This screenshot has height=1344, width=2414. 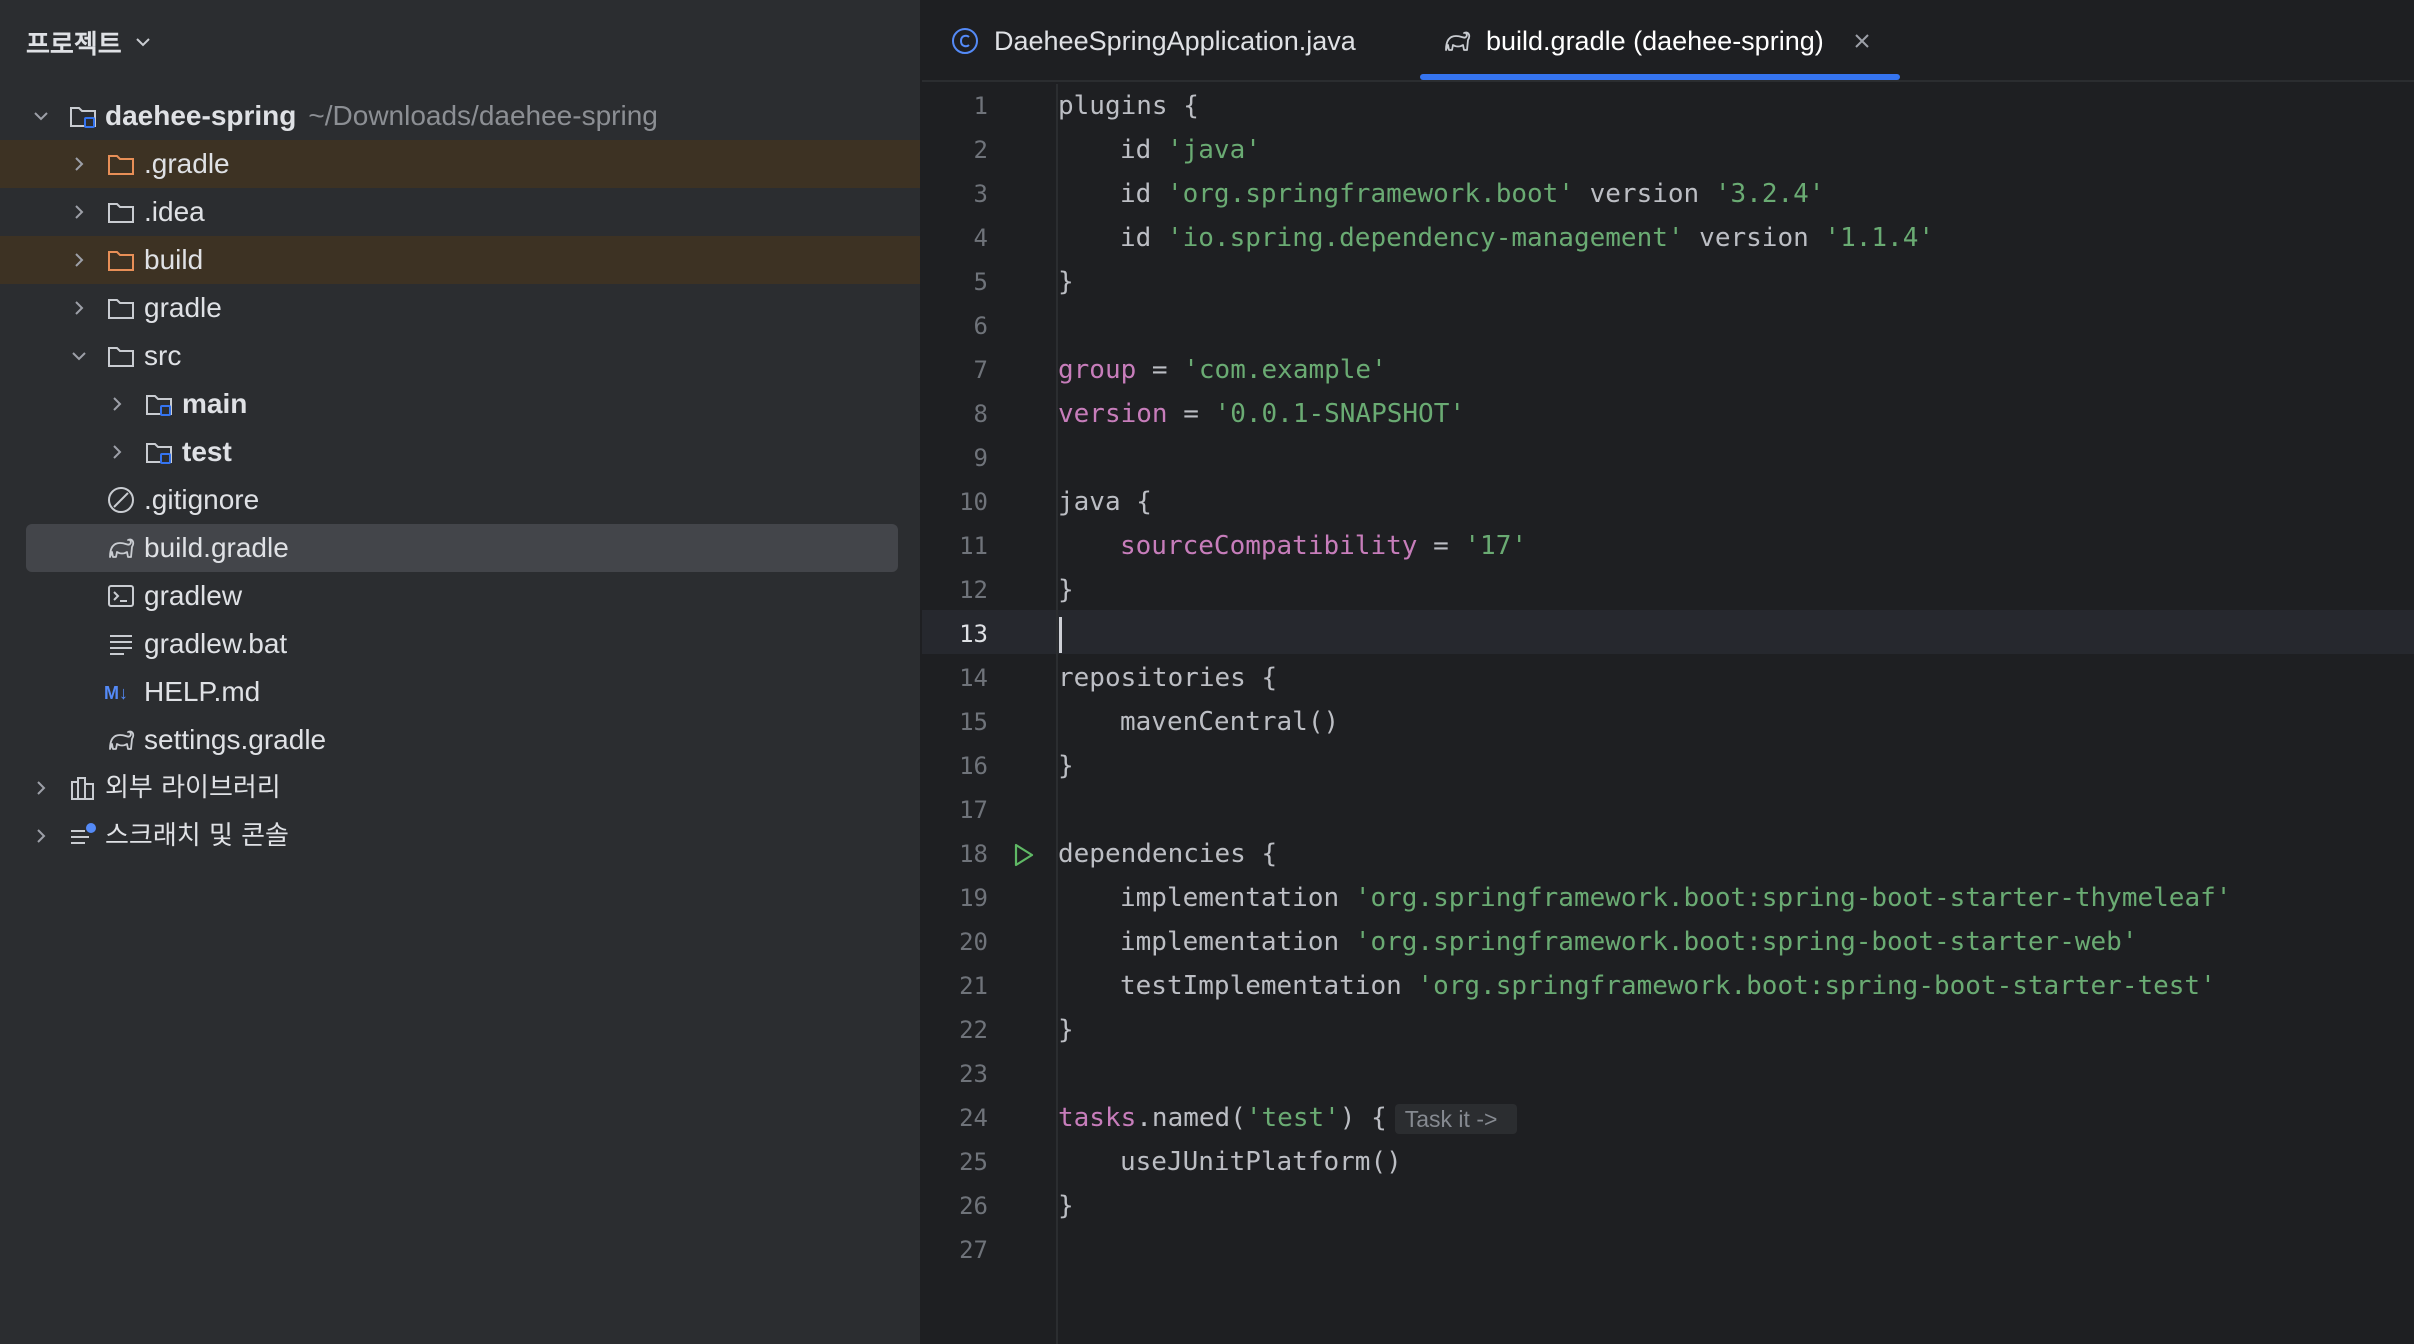 What do you see at coordinates (460, 836) in the screenshot?
I see `tree-item-scratches-consoles: 스크래치 및 콘솔` at bounding box center [460, 836].